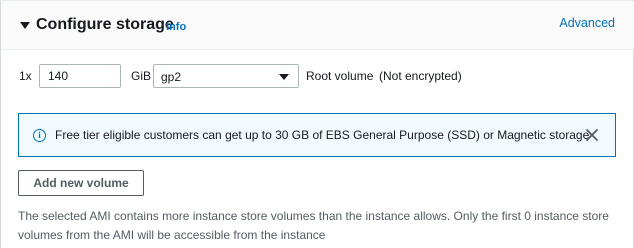 This screenshot has height=248, width=634. I want to click on volume-size-input, so click(80, 76).